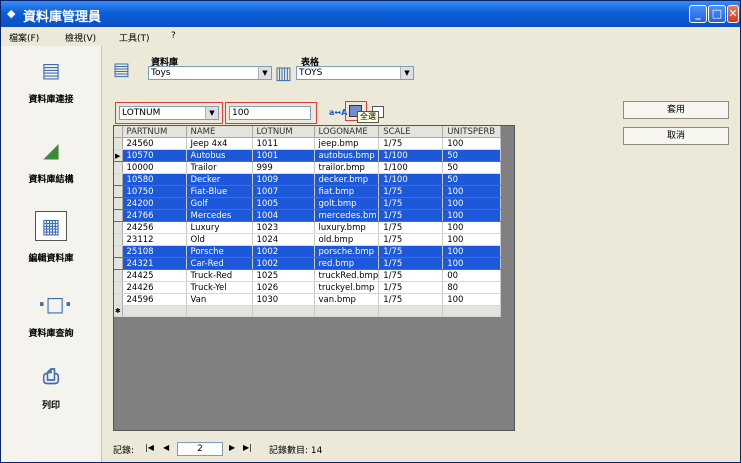 The image size is (741, 463). Describe the element at coordinates (154, 167) in the screenshot. I see `table-cell: 10000` at that location.